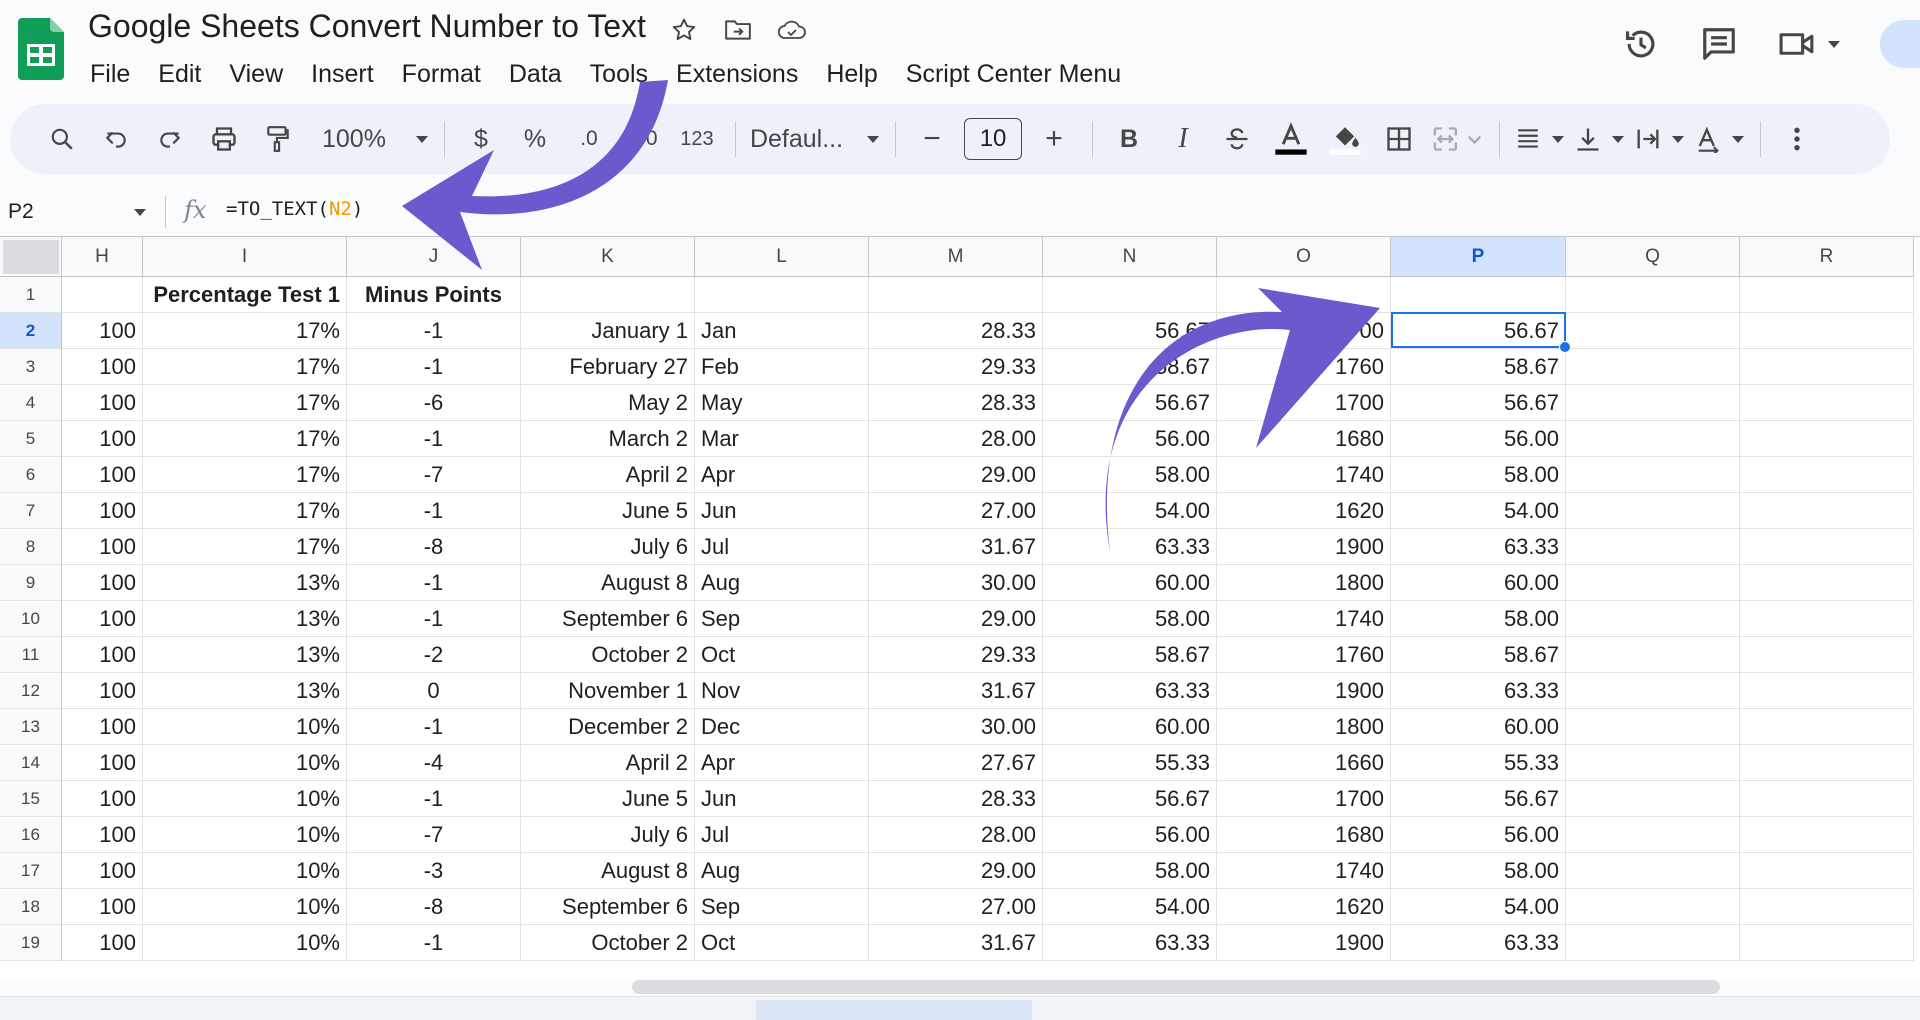 The image size is (1920, 1020). What do you see at coordinates (245, 475) in the screenshot?
I see `cell-i6: 17%` at bounding box center [245, 475].